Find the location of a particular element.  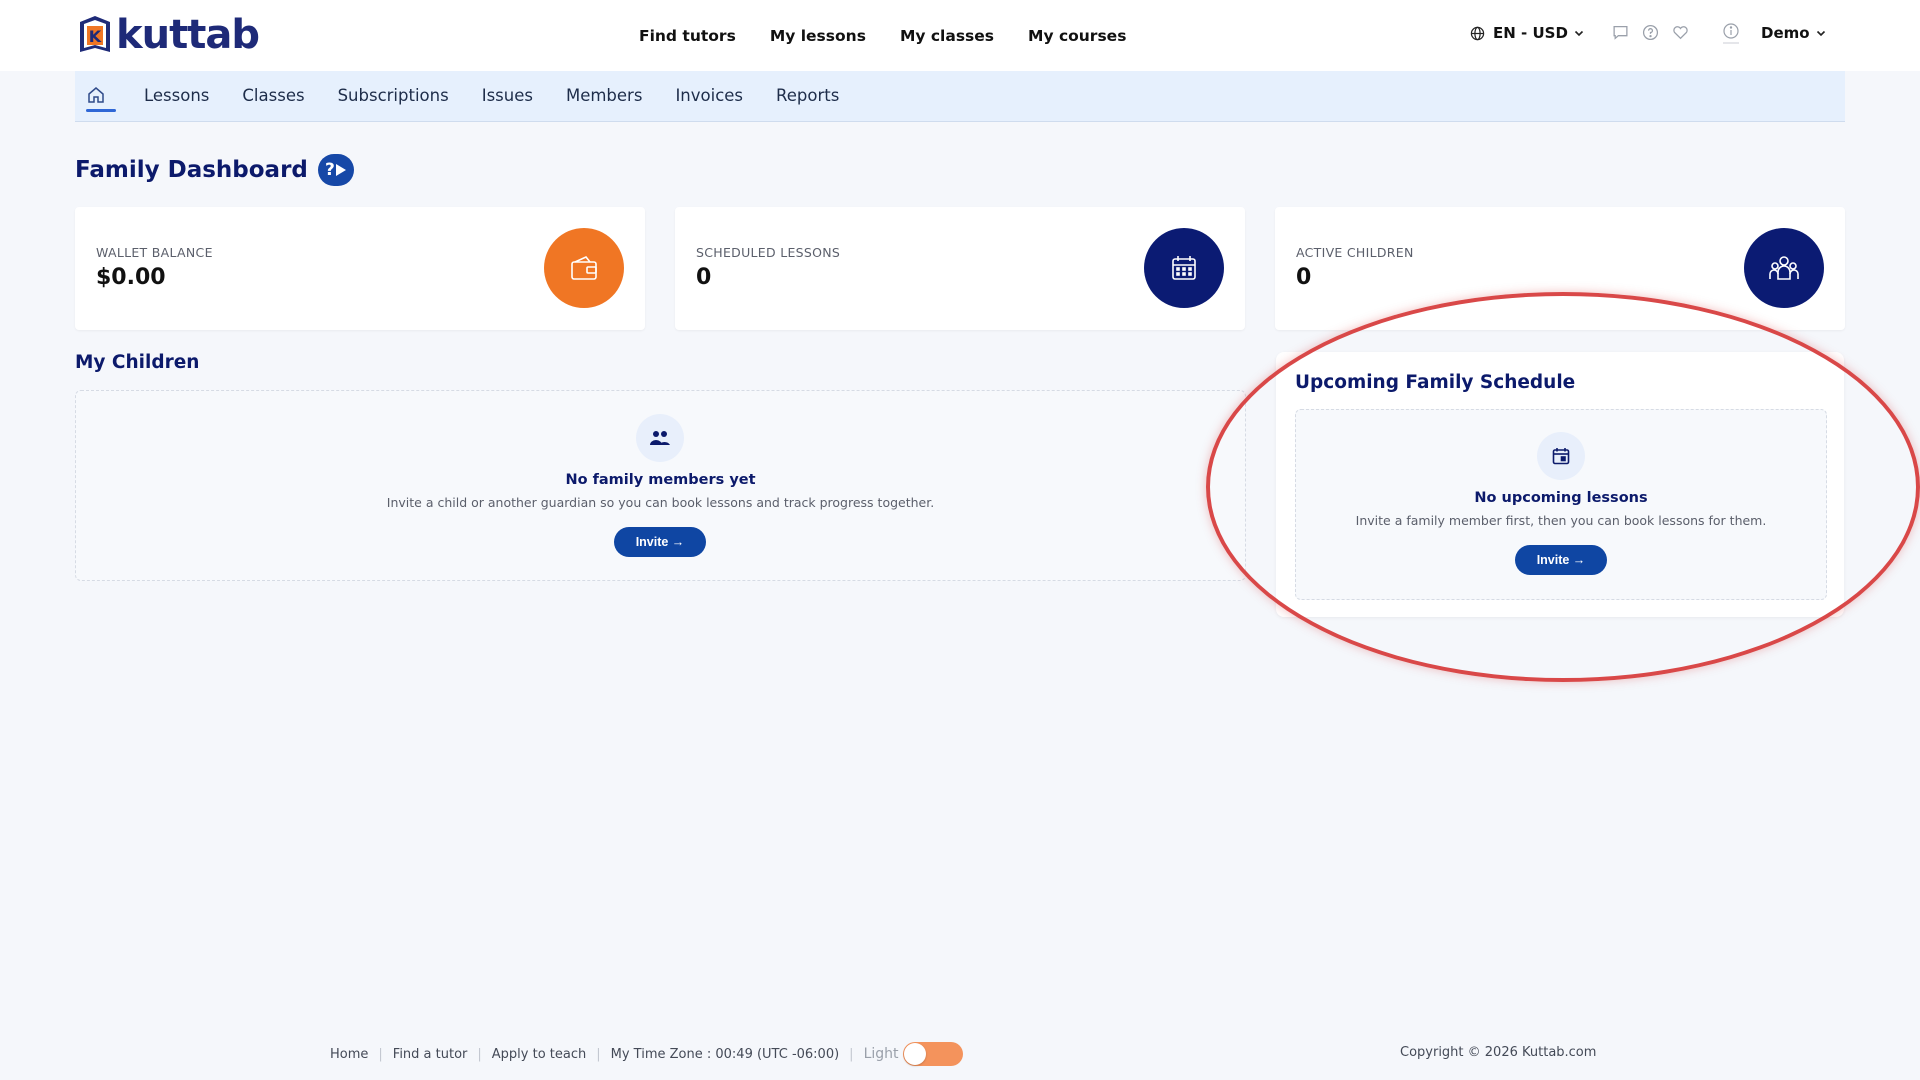

play-icon is located at coordinates (340, 170).